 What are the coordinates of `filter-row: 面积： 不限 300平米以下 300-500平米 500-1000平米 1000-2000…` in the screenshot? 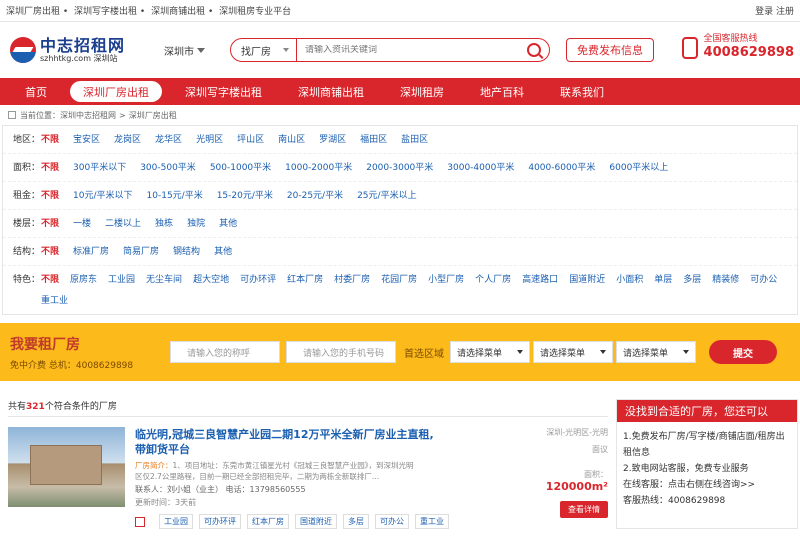 It's located at (400, 168).